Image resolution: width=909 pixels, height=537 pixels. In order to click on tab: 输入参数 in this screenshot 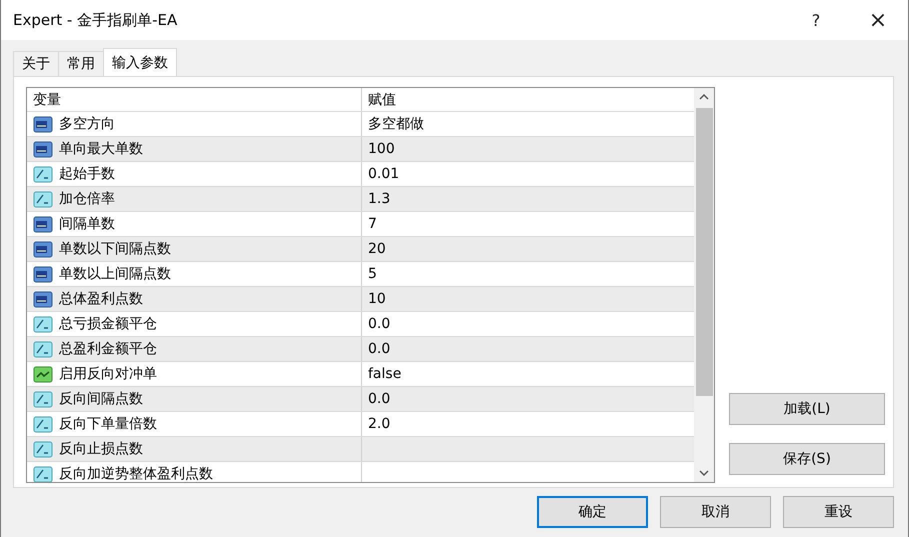, I will do `click(140, 62)`.